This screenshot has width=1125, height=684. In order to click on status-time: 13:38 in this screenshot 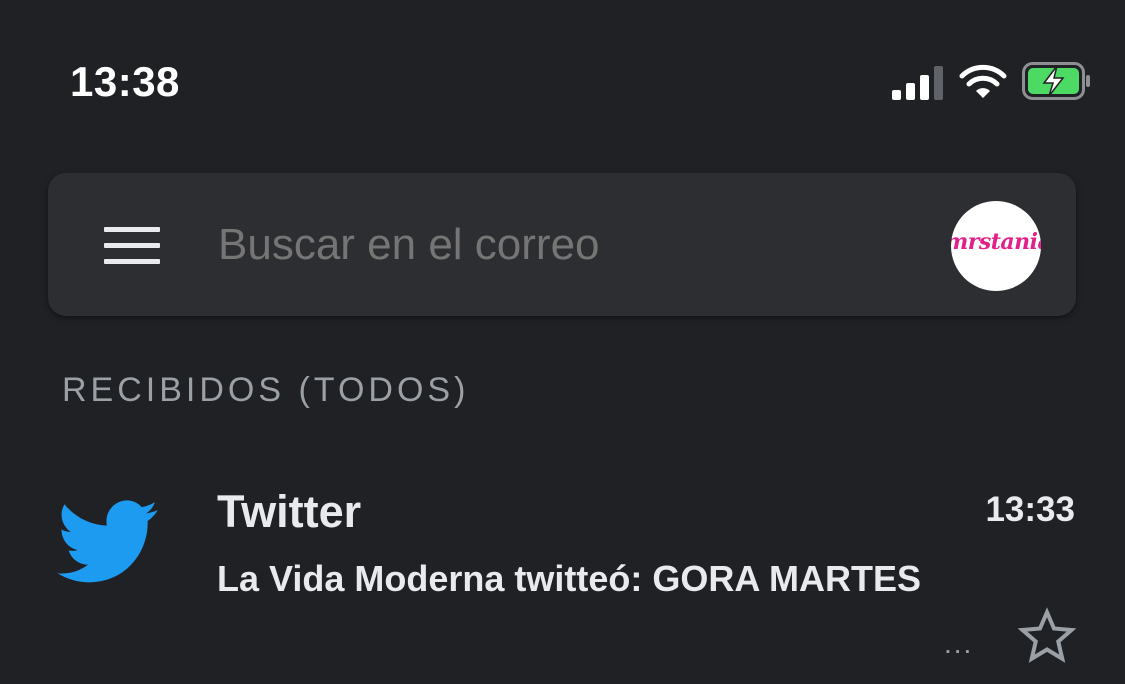, I will do `click(125, 81)`.